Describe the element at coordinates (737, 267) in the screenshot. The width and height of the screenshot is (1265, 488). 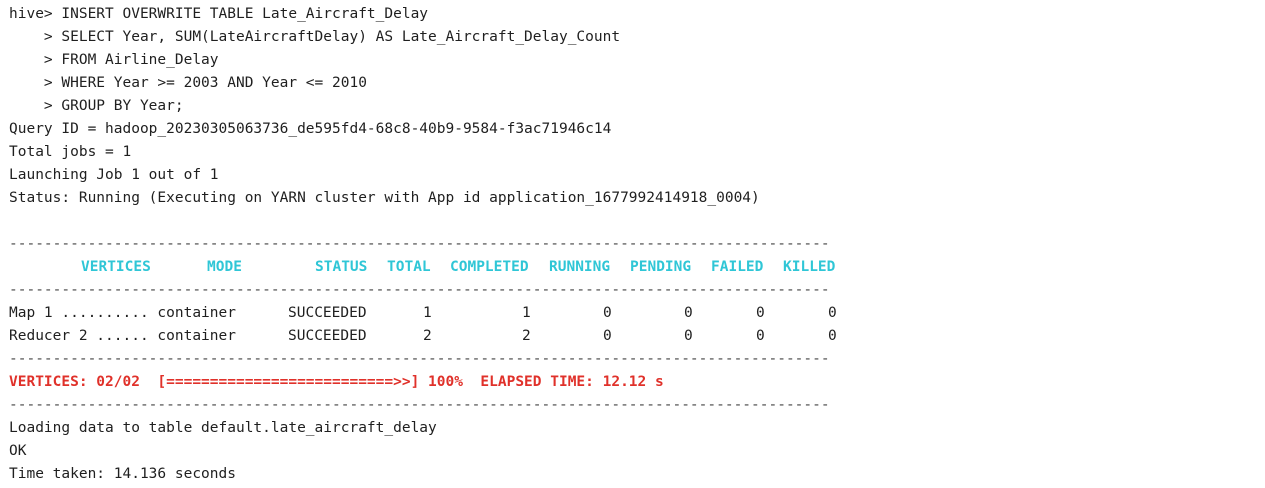
I see `header-failed: FAILED` at that location.